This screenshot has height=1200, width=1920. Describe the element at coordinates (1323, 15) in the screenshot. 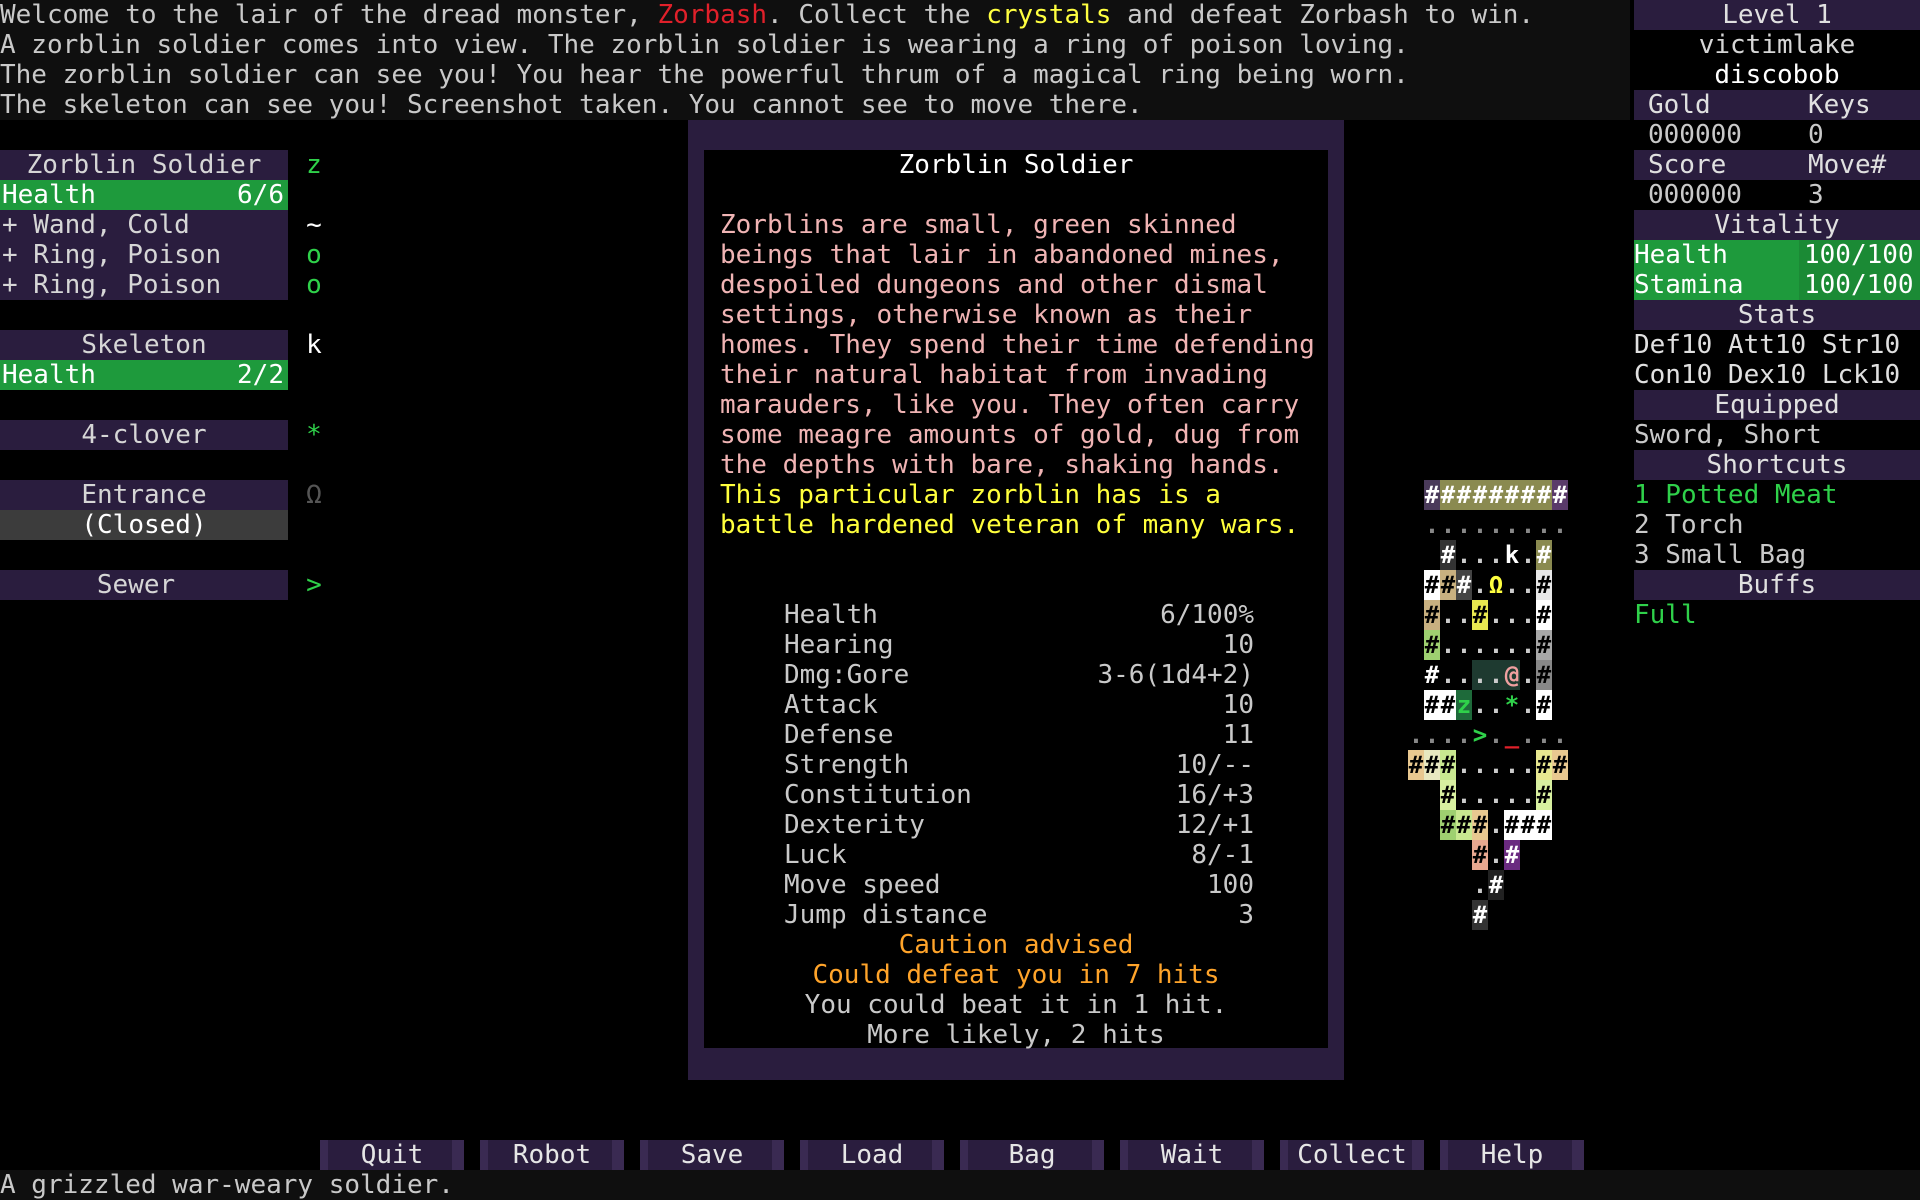

I see `message-text: and defeat Zorbash to win.` at that location.